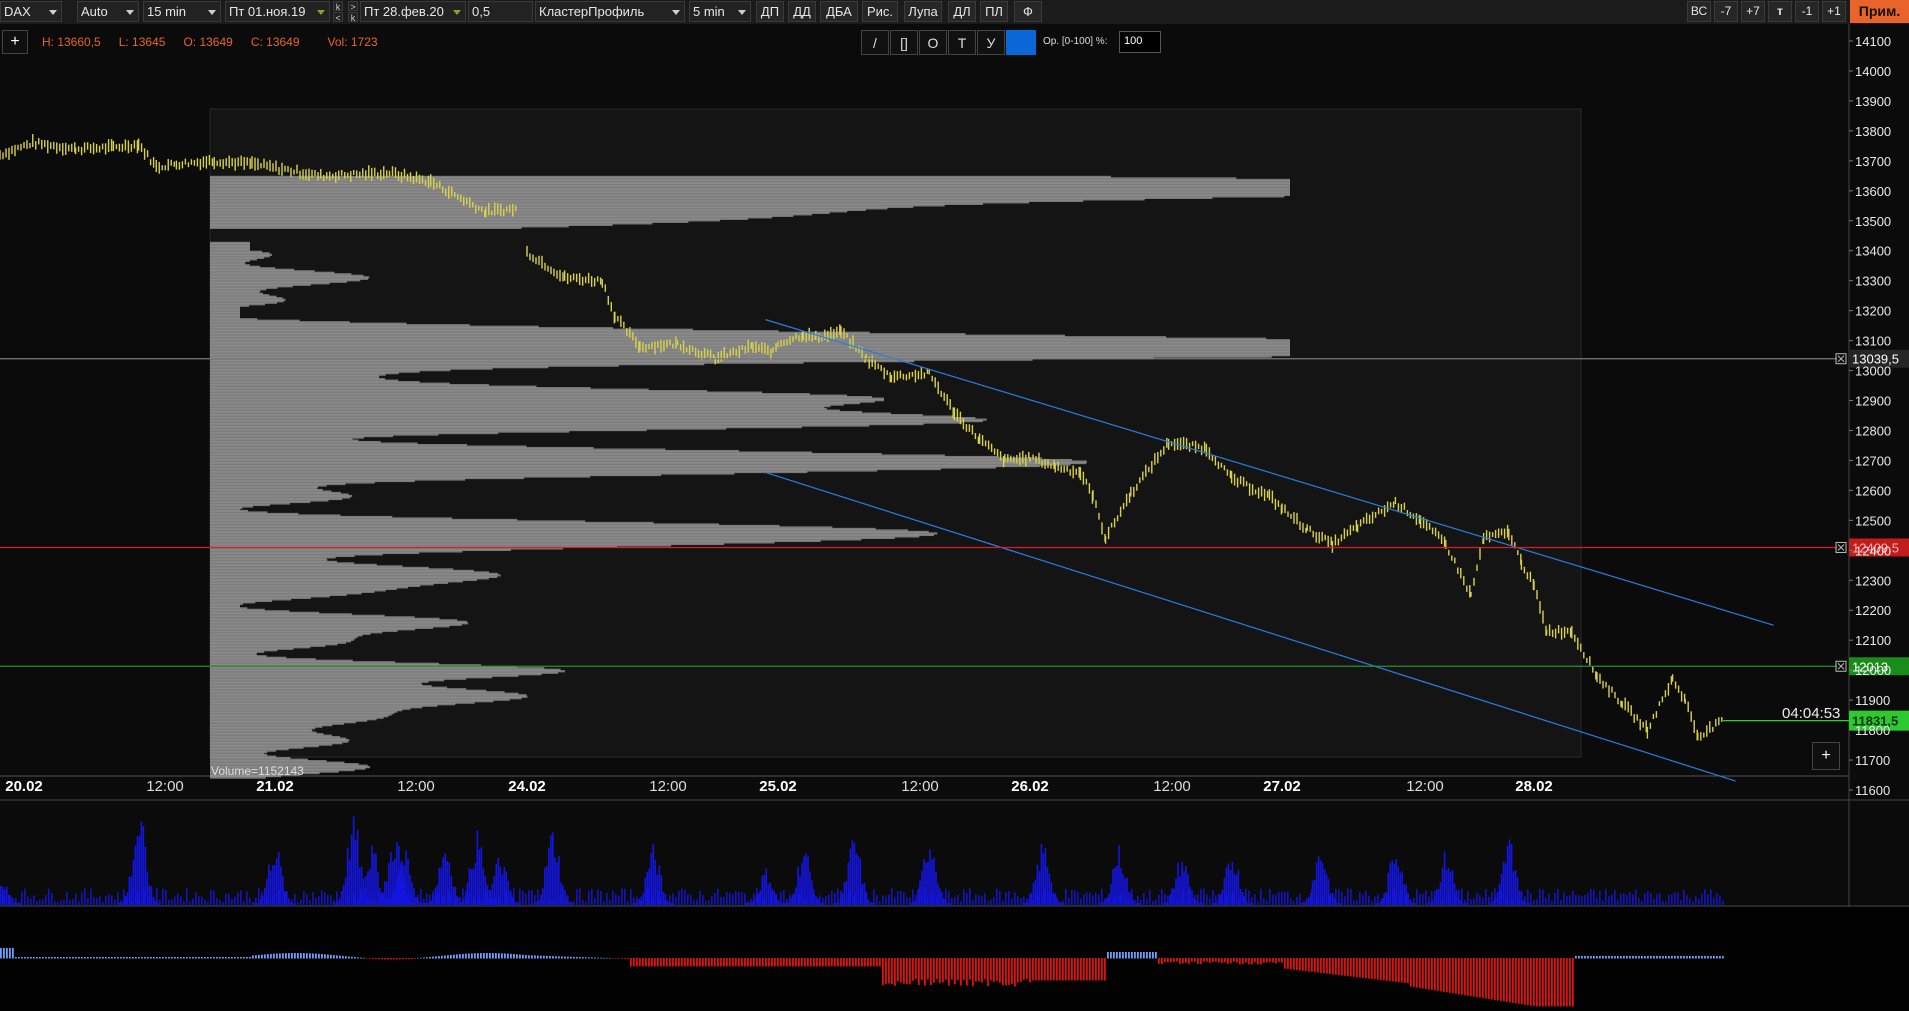 The width and height of the screenshot is (1909, 1011). Describe the element at coordinates (353, 17) in the screenshot. I see `nav-last-button: k` at that location.